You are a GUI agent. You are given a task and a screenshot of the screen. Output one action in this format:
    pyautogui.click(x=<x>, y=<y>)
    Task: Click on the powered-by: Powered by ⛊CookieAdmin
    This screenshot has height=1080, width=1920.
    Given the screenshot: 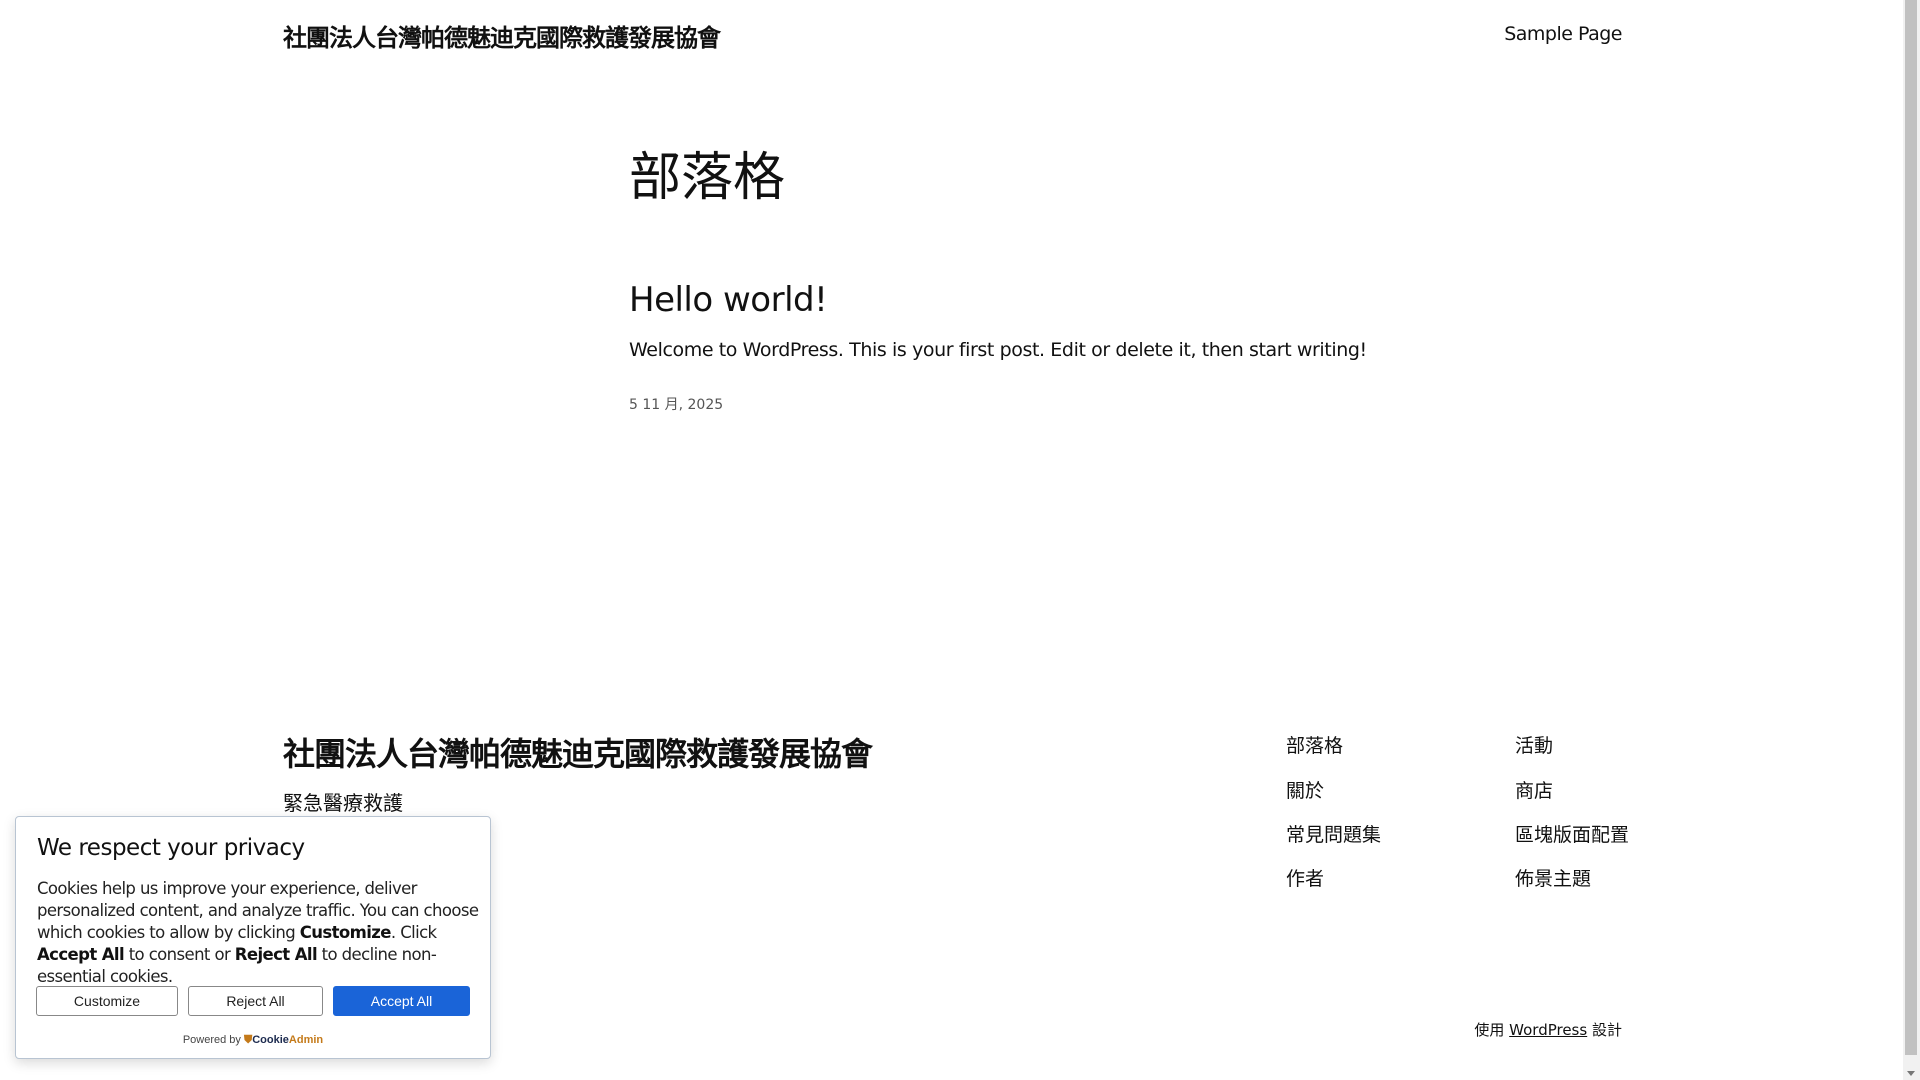 What is the action you would take?
    pyautogui.click(x=253, y=1040)
    